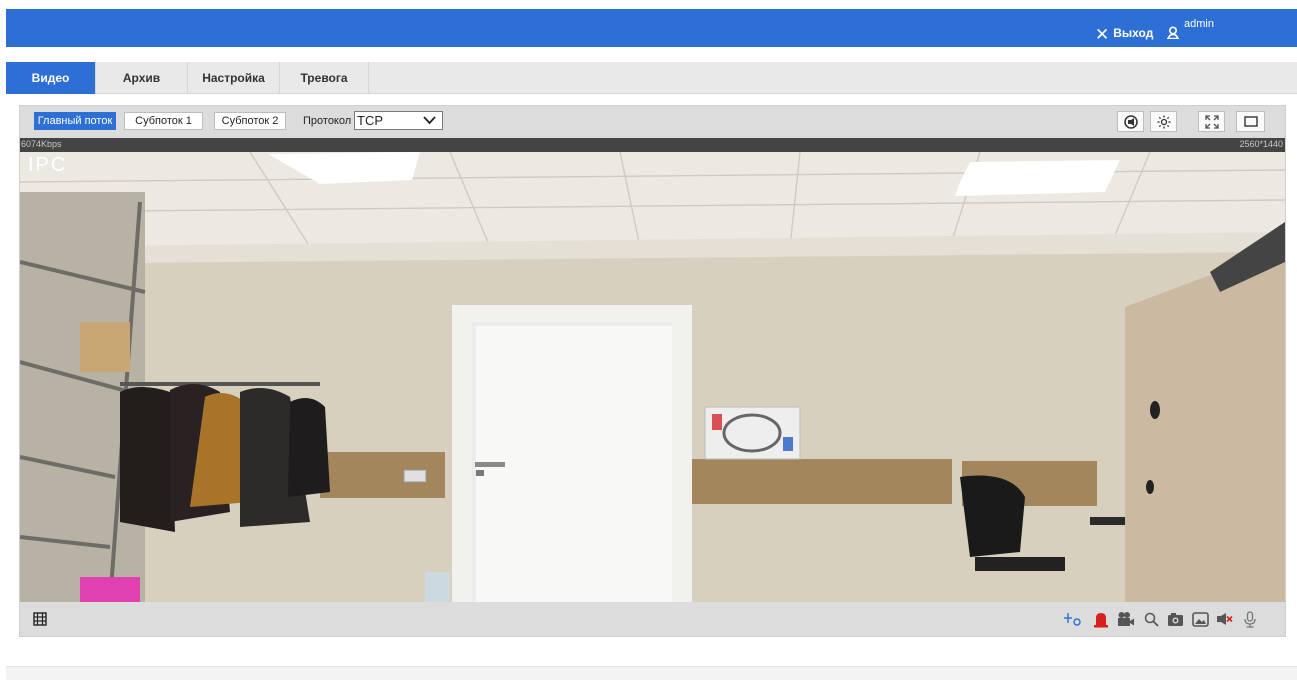  What do you see at coordinates (48, 165) in the screenshot?
I see `osd-camera-label: IPC` at bounding box center [48, 165].